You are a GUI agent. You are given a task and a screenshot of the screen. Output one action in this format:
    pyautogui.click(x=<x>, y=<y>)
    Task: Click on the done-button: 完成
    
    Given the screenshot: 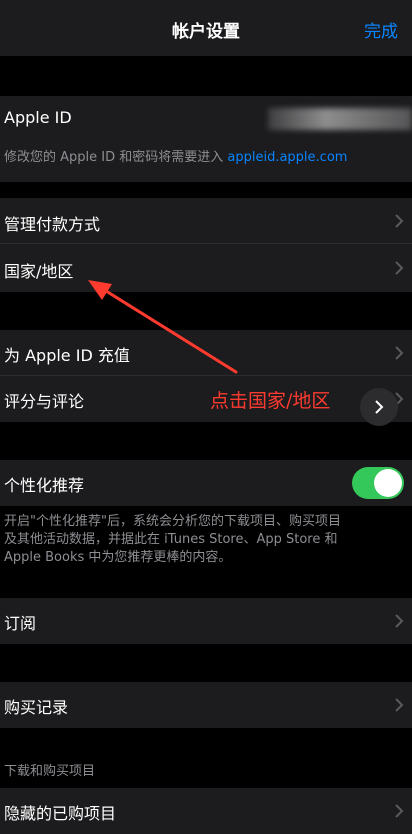 What is the action you would take?
    pyautogui.click(x=381, y=29)
    